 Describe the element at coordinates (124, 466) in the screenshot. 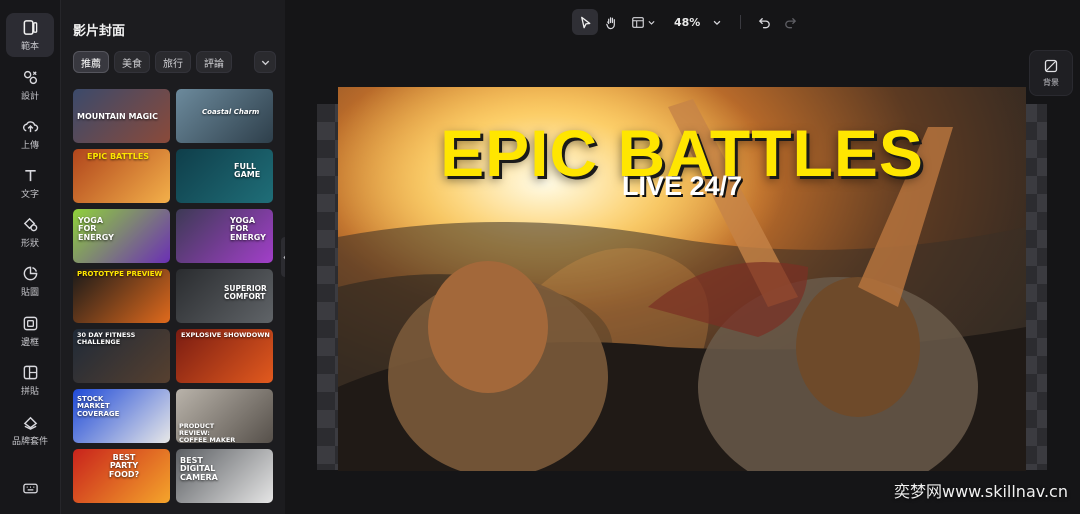

I see `thumbnail-title: BEST PARTY FOOD?` at that location.